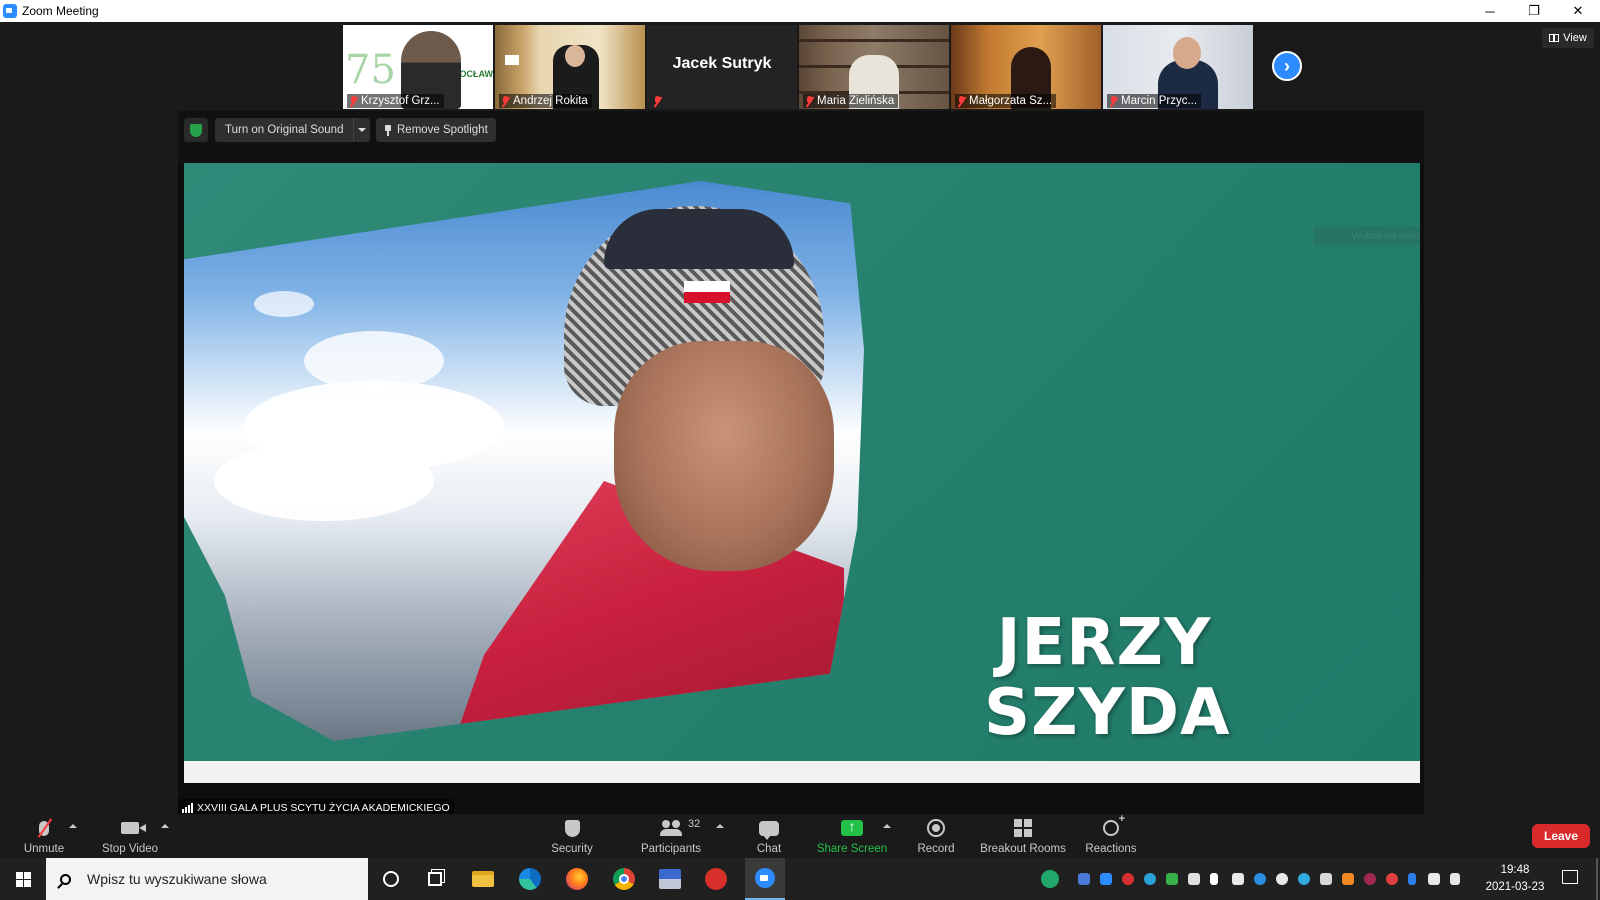  I want to click on original-sound-dropdown, so click(362, 130).